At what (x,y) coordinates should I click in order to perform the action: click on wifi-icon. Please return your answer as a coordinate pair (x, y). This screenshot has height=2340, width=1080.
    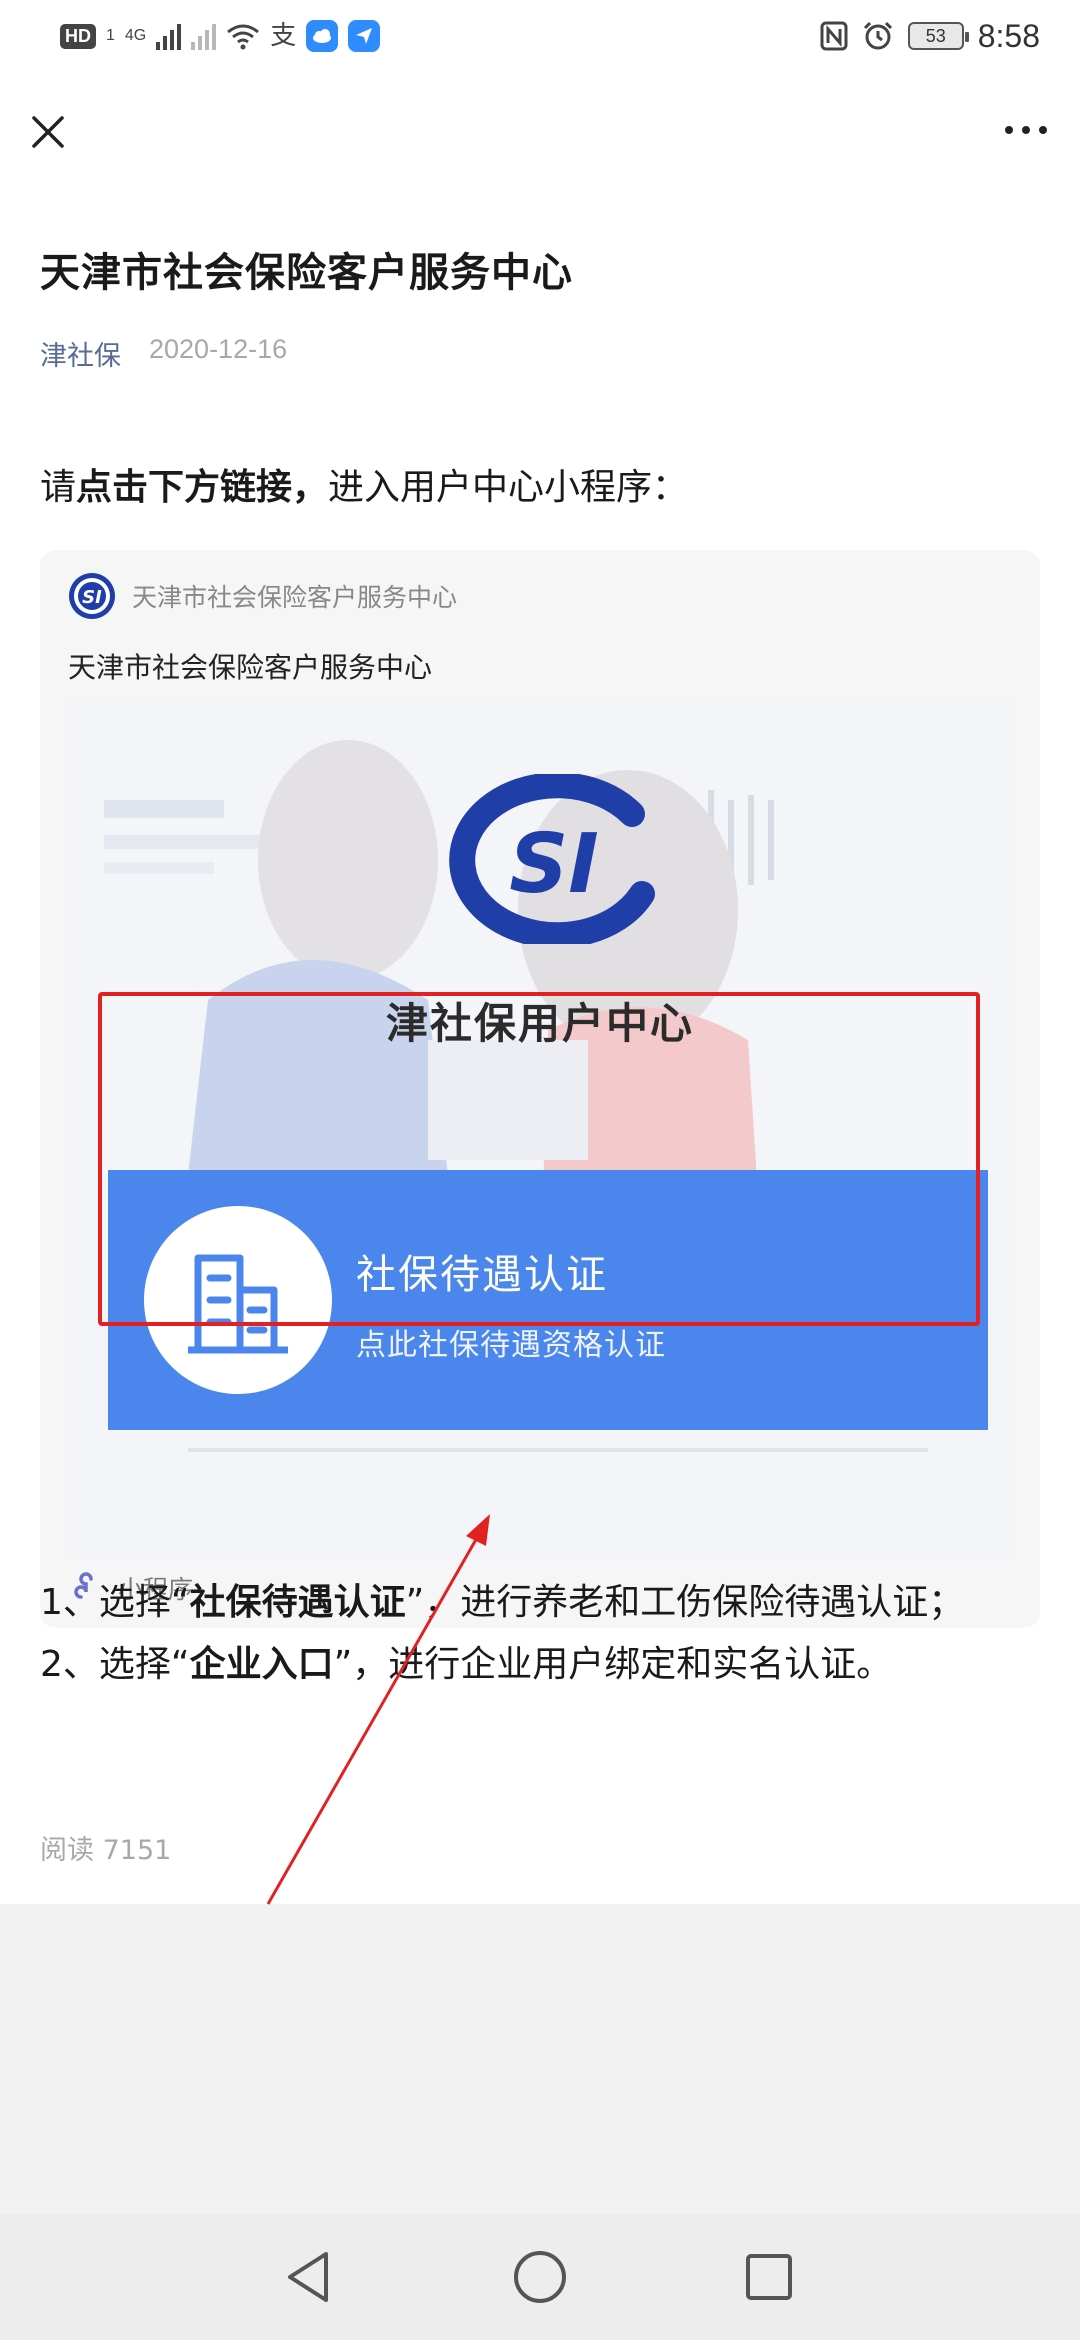
    Looking at the image, I should click on (243, 37).